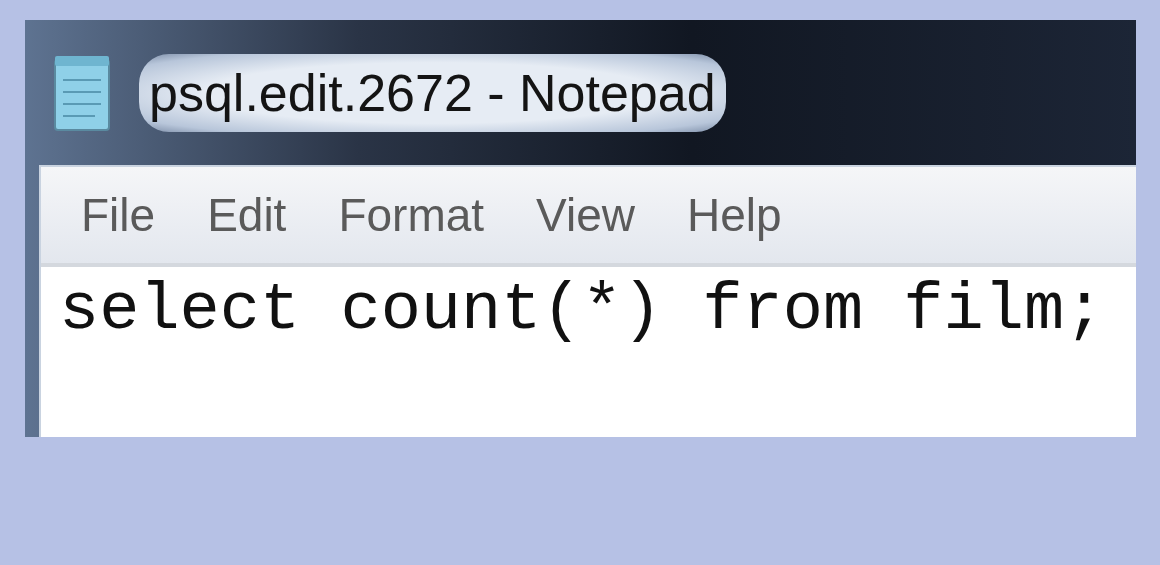  I want to click on menu-item: Format, so click(411, 215).